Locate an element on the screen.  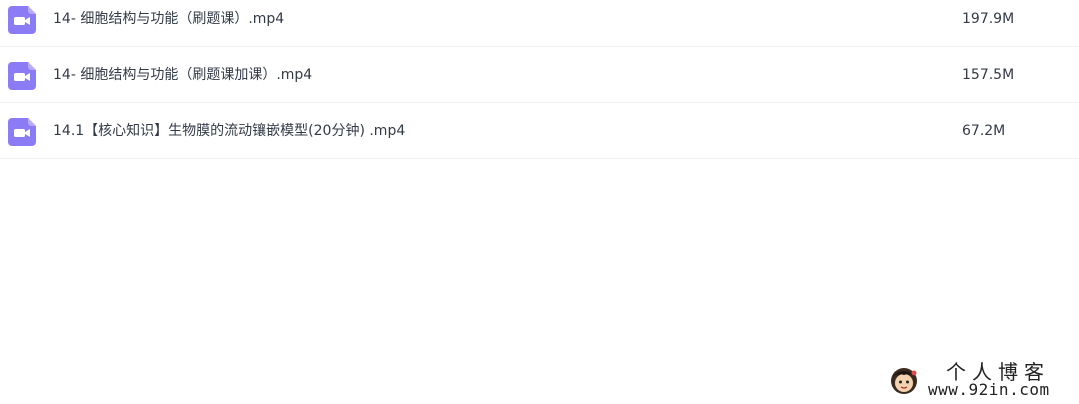
file-row: 14- 细胞结构与功能（刷题课）.mp4 197.9M is located at coordinates (539, 23).